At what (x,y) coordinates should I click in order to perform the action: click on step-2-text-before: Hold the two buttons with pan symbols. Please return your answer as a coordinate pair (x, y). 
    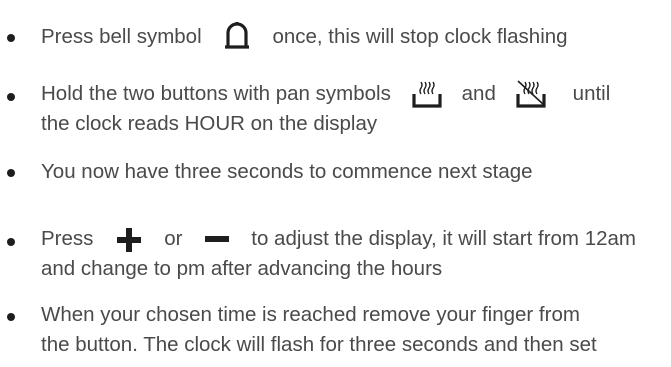
    Looking at the image, I should click on (216, 93).